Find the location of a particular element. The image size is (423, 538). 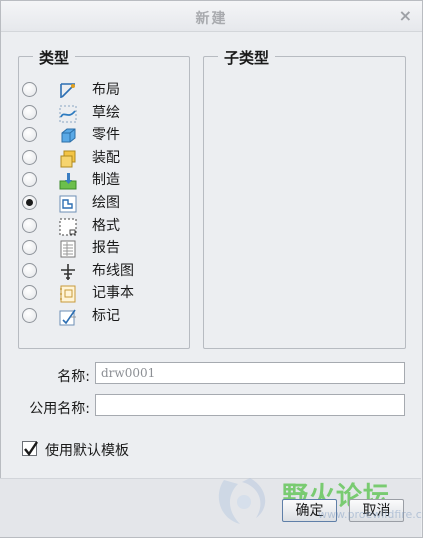

type-option-3: 装配 is located at coordinates (102, 159).